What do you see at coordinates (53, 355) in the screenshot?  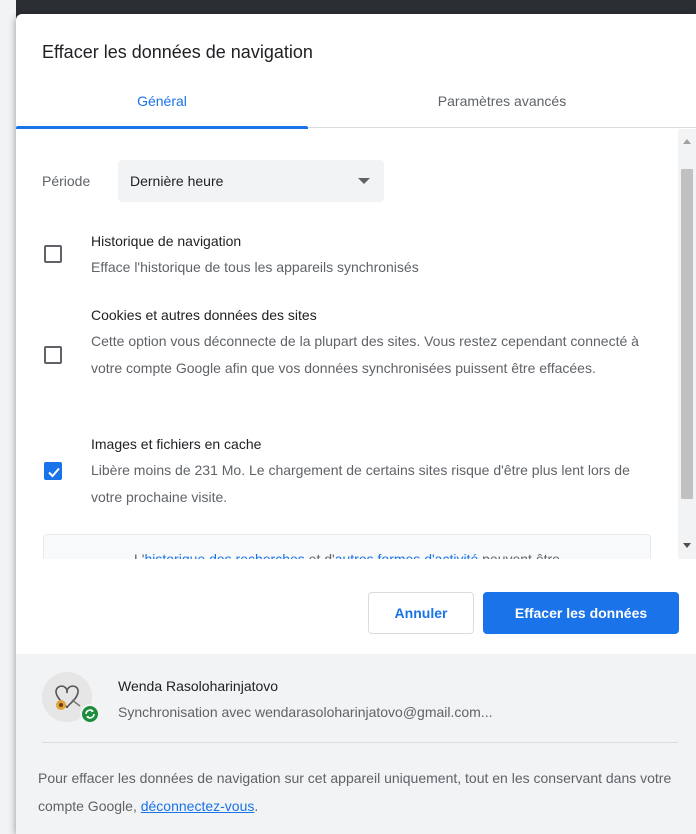 I see `cookies-checkbox` at bounding box center [53, 355].